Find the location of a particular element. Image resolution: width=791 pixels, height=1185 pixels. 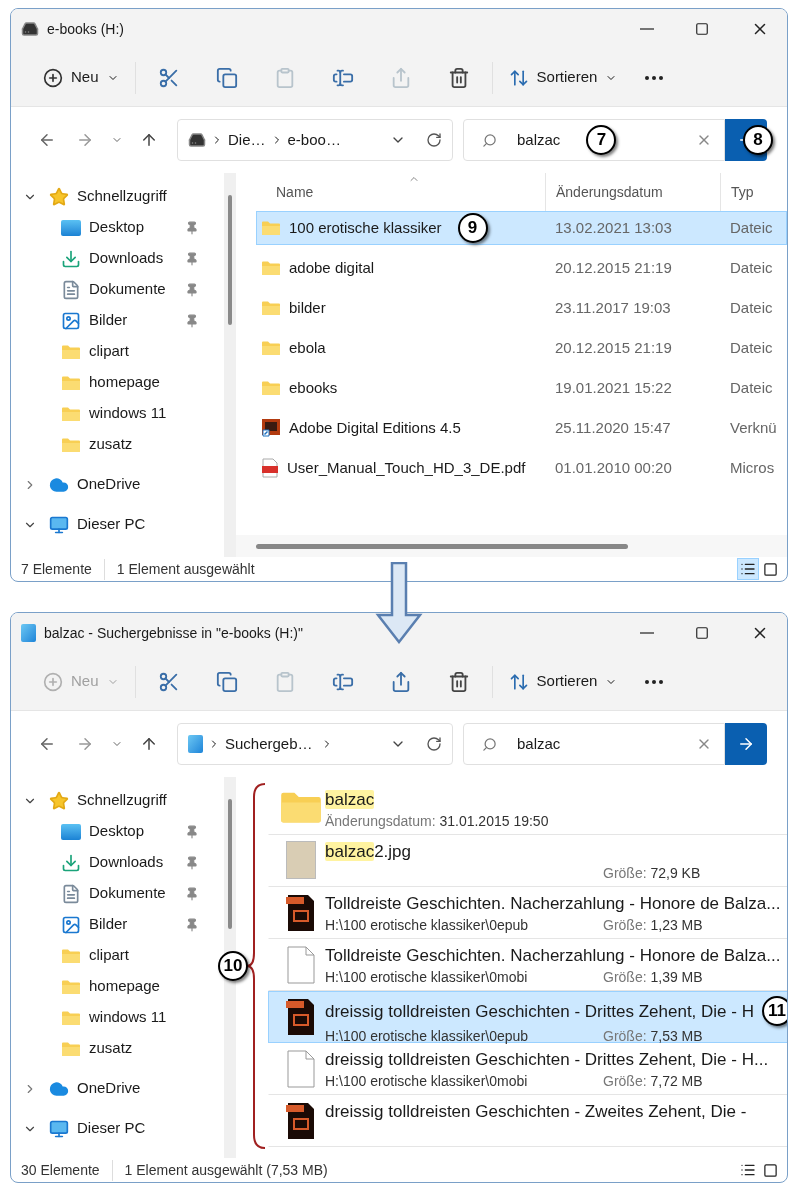

monitor-icon is located at coordinates (59, 1128).